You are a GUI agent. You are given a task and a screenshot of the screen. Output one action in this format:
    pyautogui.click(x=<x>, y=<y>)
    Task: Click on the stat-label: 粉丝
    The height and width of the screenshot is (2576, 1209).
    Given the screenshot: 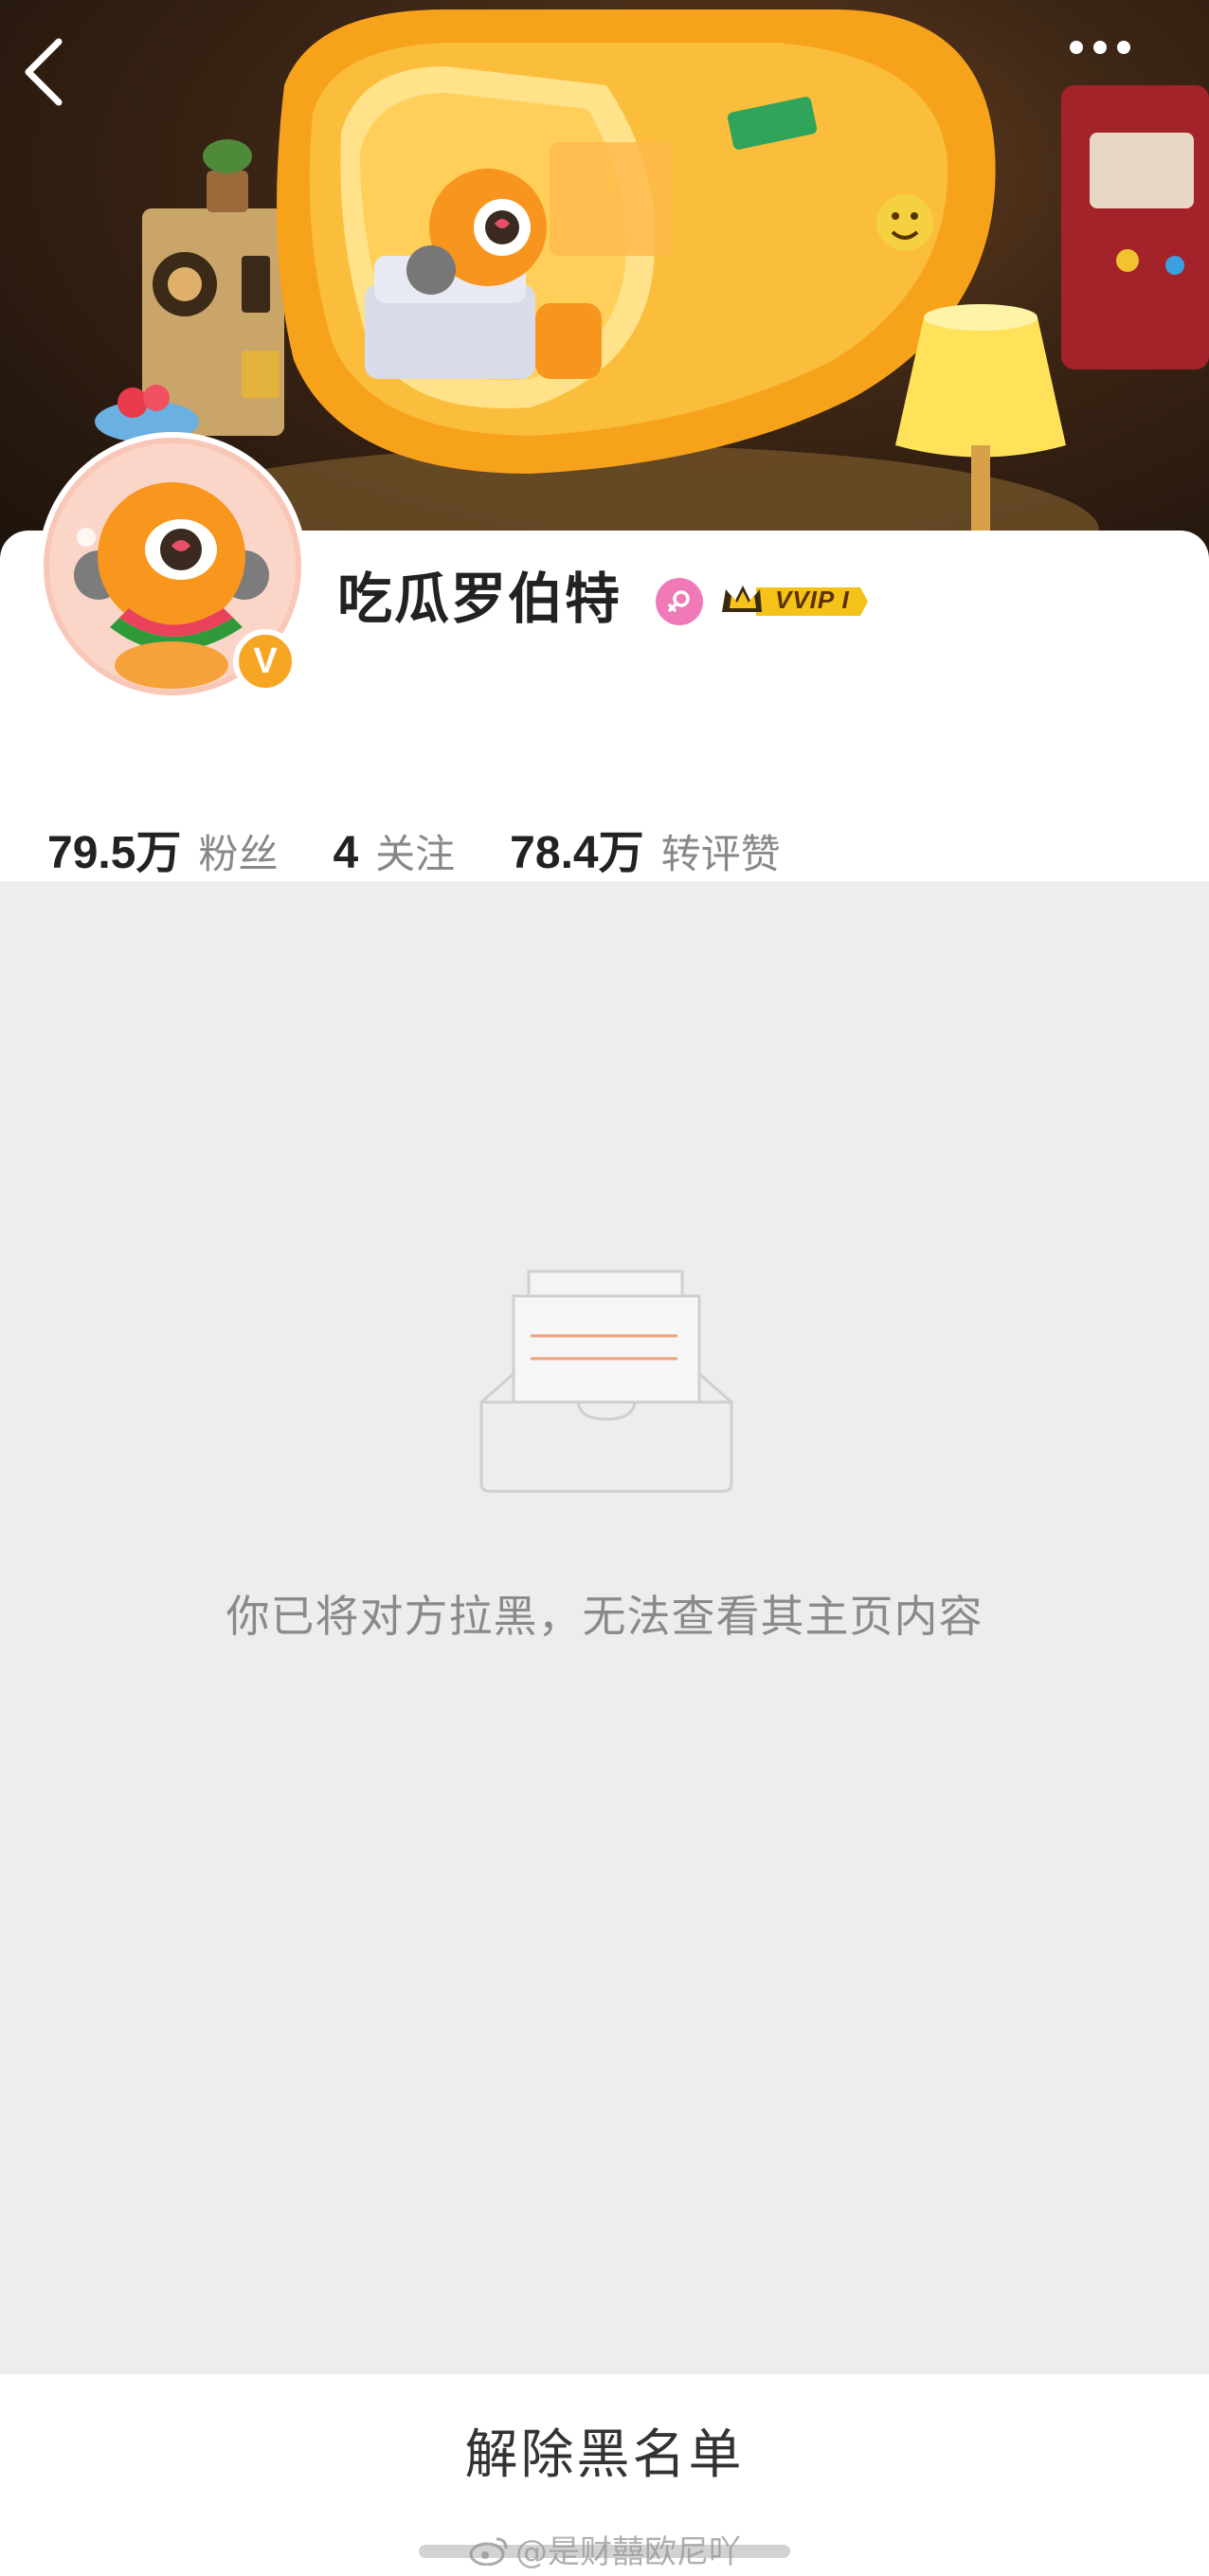 What is the action you would take?
    pyautogui.click(x=238, y=854)
    